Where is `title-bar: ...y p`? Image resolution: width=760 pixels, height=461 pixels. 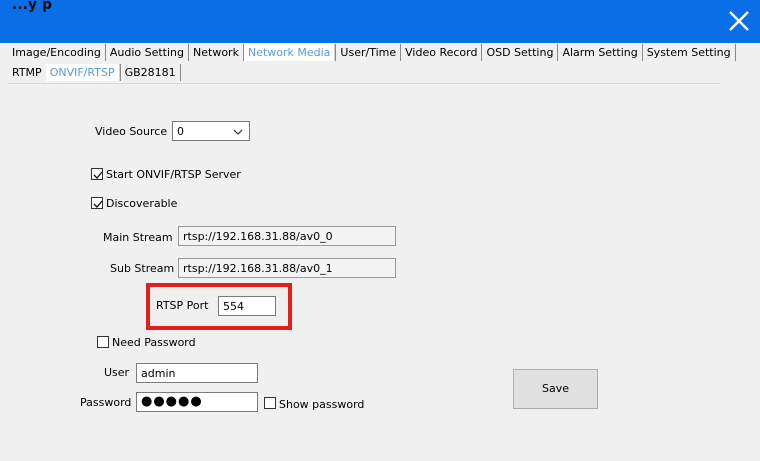 title-bar: ...y p is located at coordinates (380, 21).